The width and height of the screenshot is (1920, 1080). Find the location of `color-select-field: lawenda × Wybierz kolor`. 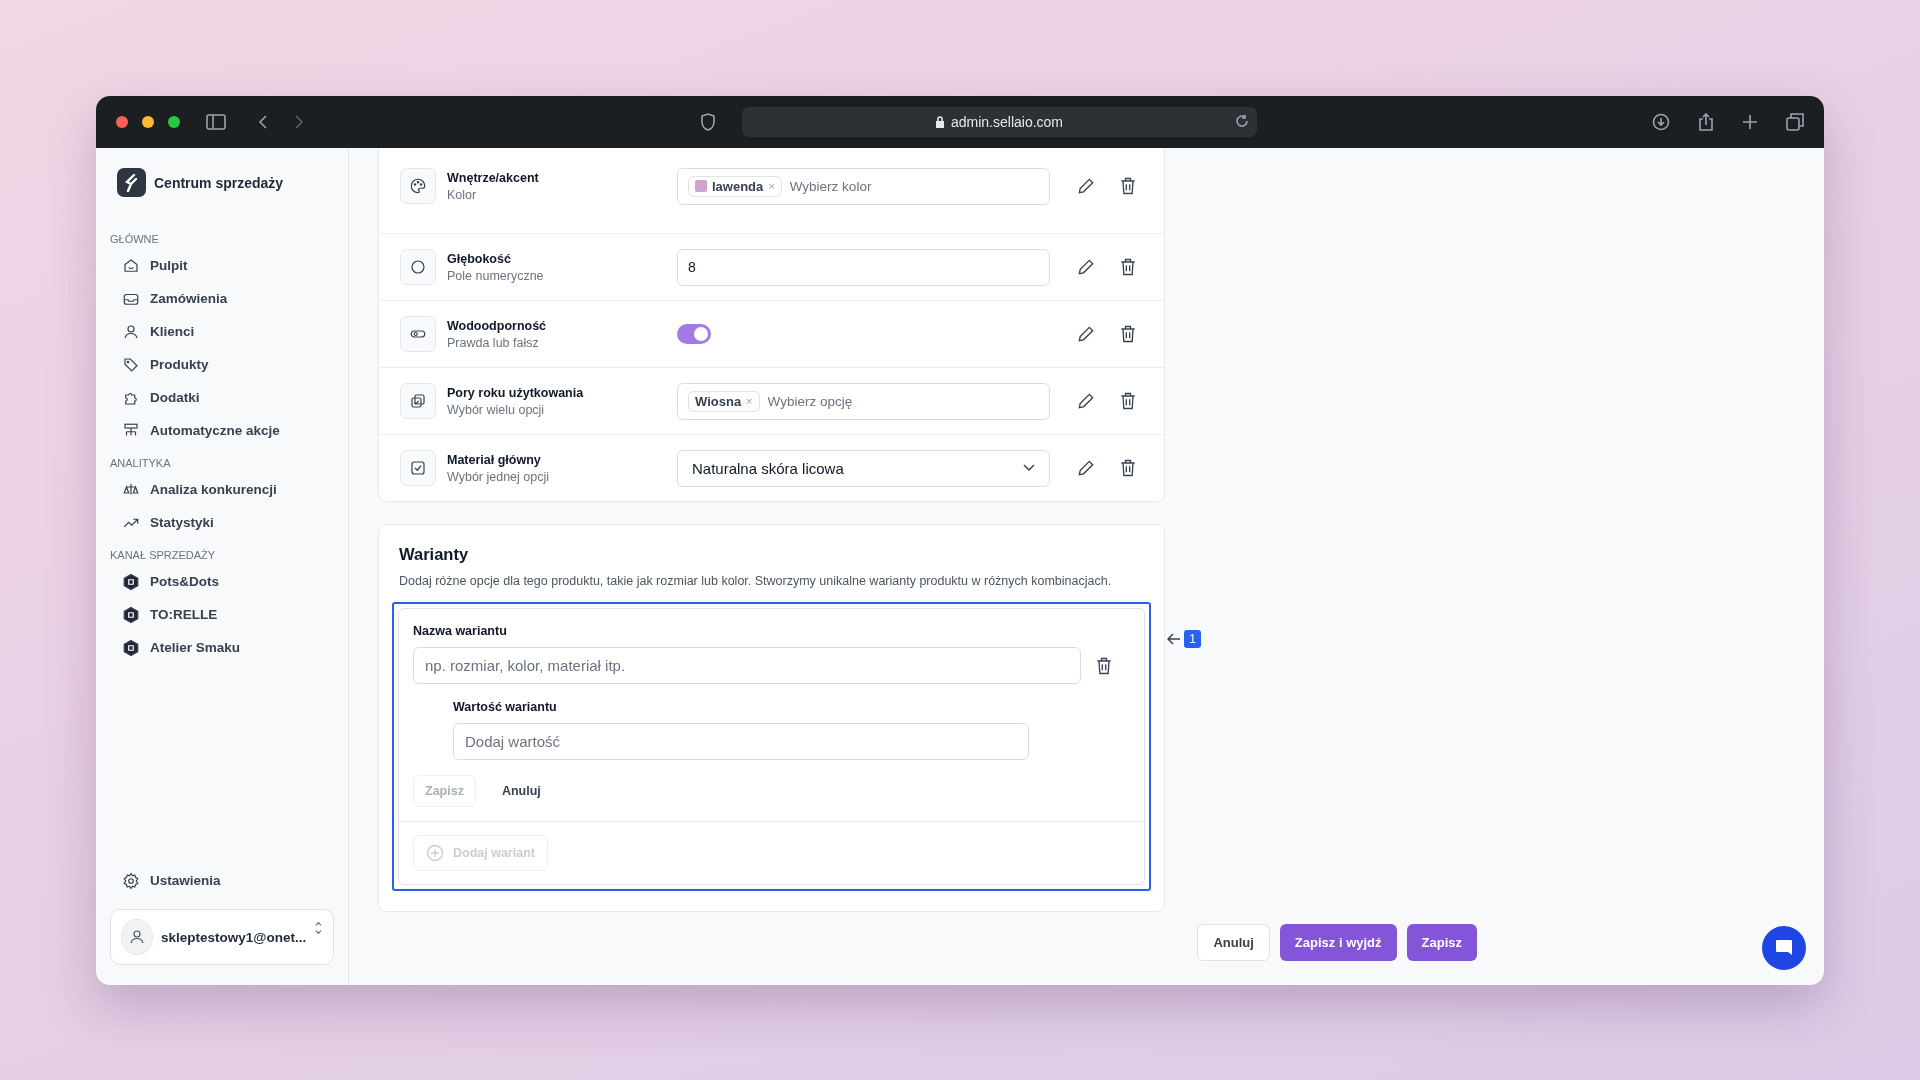

color-select-field: lawenda × Wybierz kolor is located at coordinates (863, 186).